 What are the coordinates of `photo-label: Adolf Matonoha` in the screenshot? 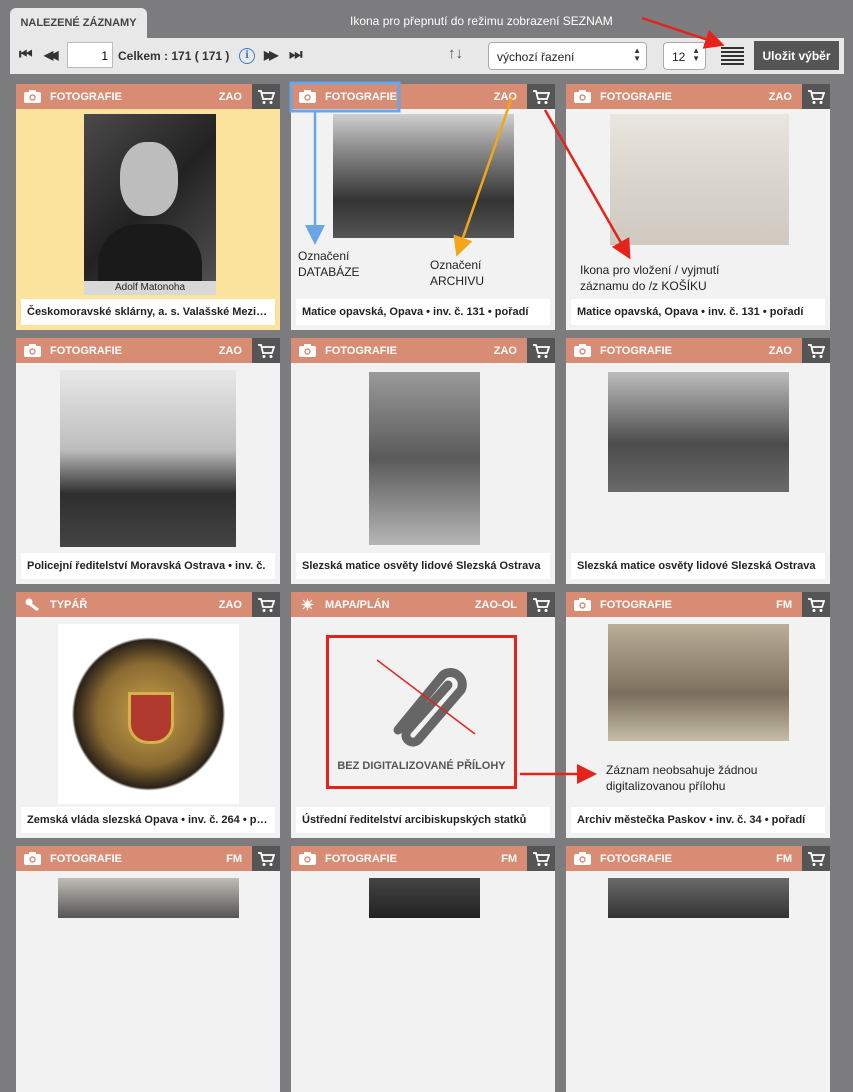 It's located at (150, 288).